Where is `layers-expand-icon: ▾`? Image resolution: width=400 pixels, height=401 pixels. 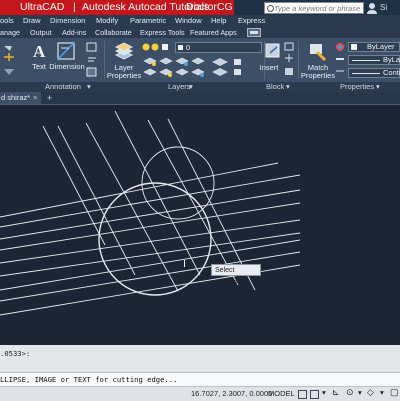
layers-expand-icon: ▾ is located at coordinates (191, 87).